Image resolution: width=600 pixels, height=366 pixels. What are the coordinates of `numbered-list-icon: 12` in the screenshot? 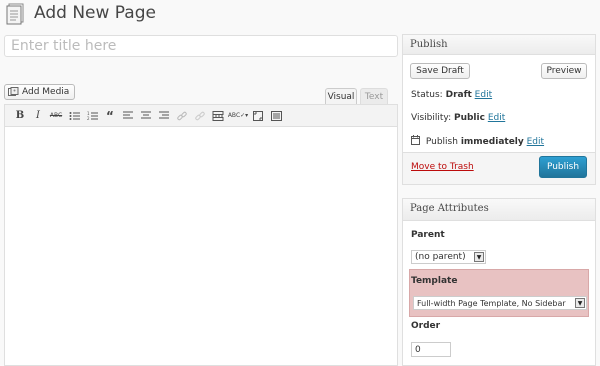 It's located at (92, 116).